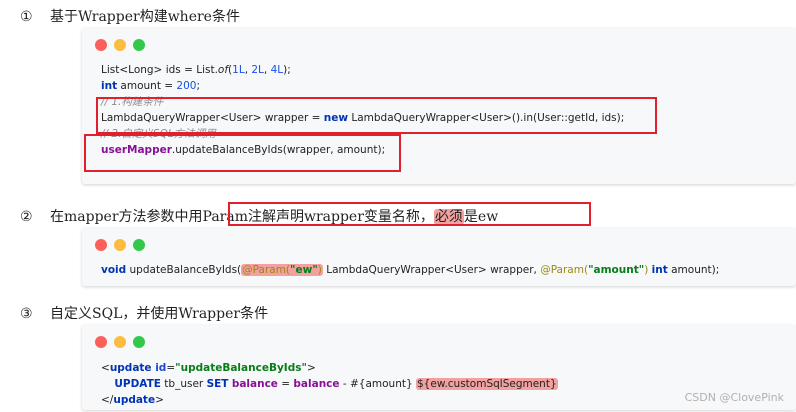 Image resolution: width=796 pixels, height=412 pixels. I want to click on code-number: 200, so click(186, 86).